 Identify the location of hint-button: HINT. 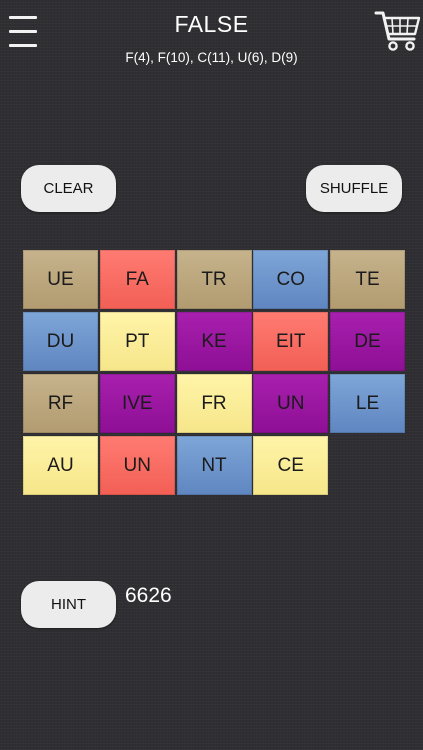
(68, 604).